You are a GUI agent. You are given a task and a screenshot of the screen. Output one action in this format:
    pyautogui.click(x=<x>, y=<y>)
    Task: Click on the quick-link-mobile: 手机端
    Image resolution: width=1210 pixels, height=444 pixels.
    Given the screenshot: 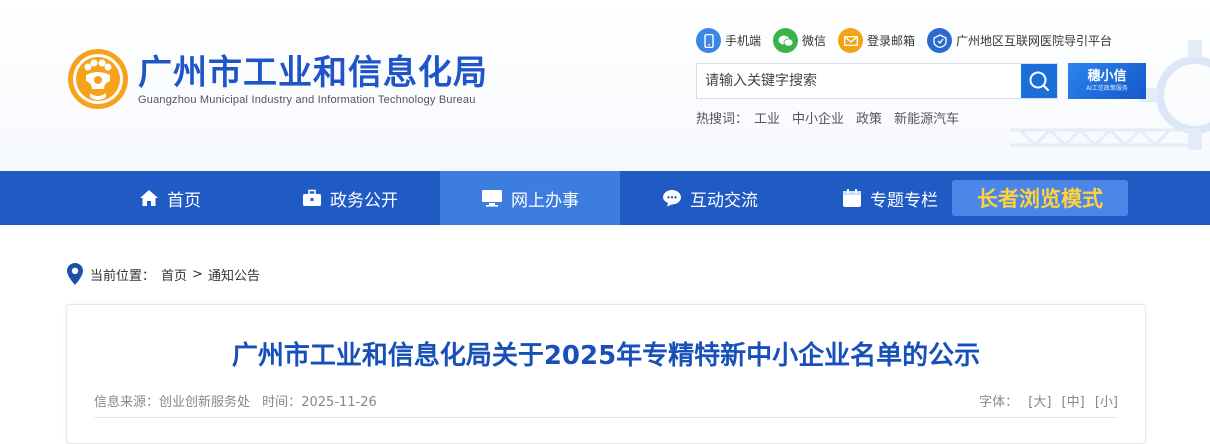 What is the action you would take?
    pyautogui.click(x=728, y=40)
    